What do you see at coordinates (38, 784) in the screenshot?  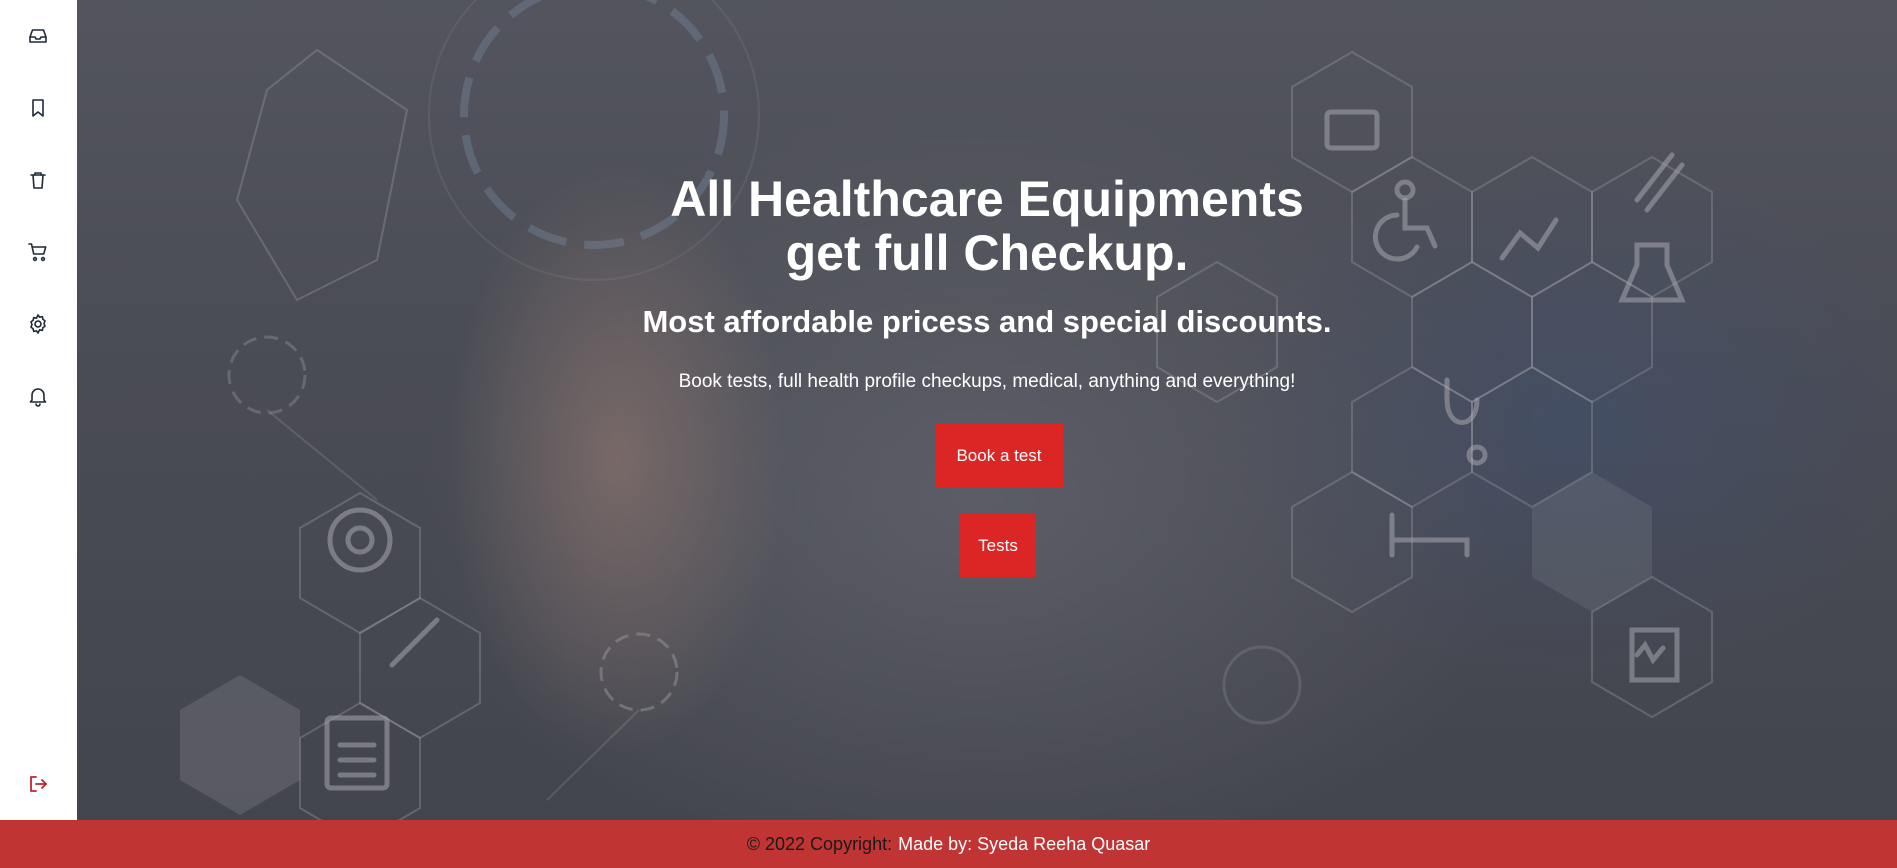 I see `logout-icon` at bounding box center [38, 784].